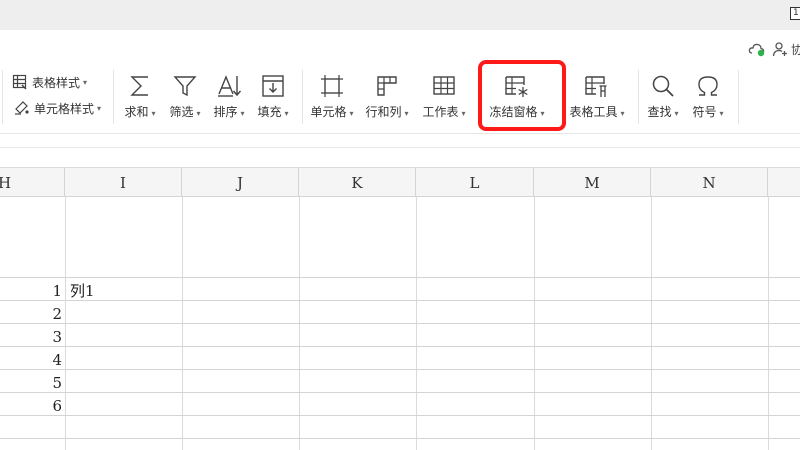  What do you see at coordinates (708, 98) in the screenshot?
I see `symbol-button: 符号 ▾` at bounding box center [708, 98].